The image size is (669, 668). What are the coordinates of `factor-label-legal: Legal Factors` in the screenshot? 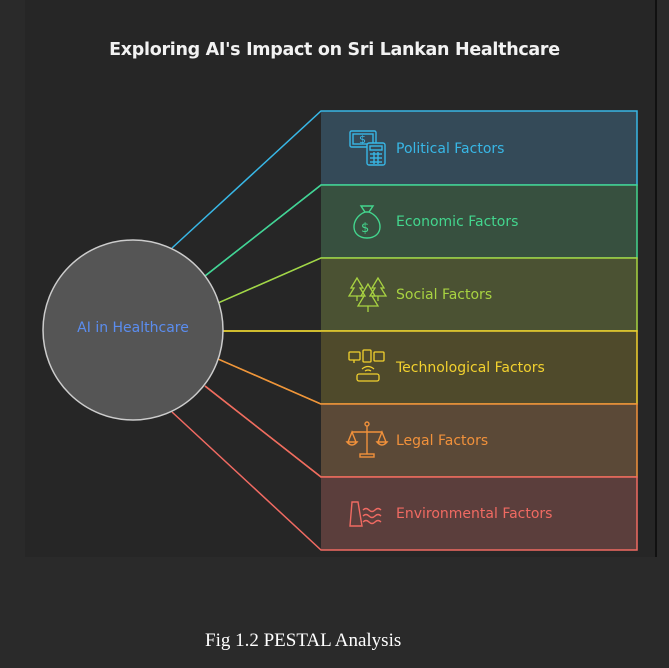 It's located at (442, 441).